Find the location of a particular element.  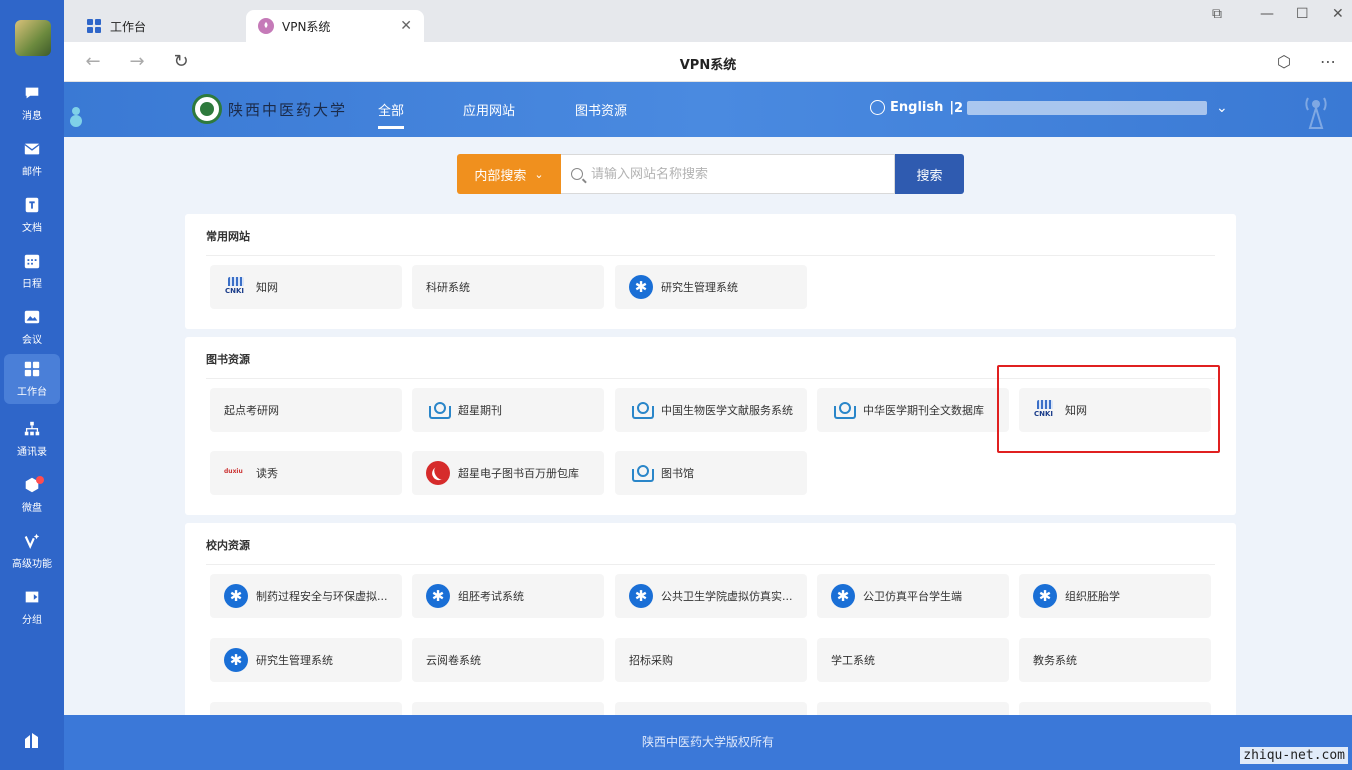

stats-icon is located at coordinates (32, 740).